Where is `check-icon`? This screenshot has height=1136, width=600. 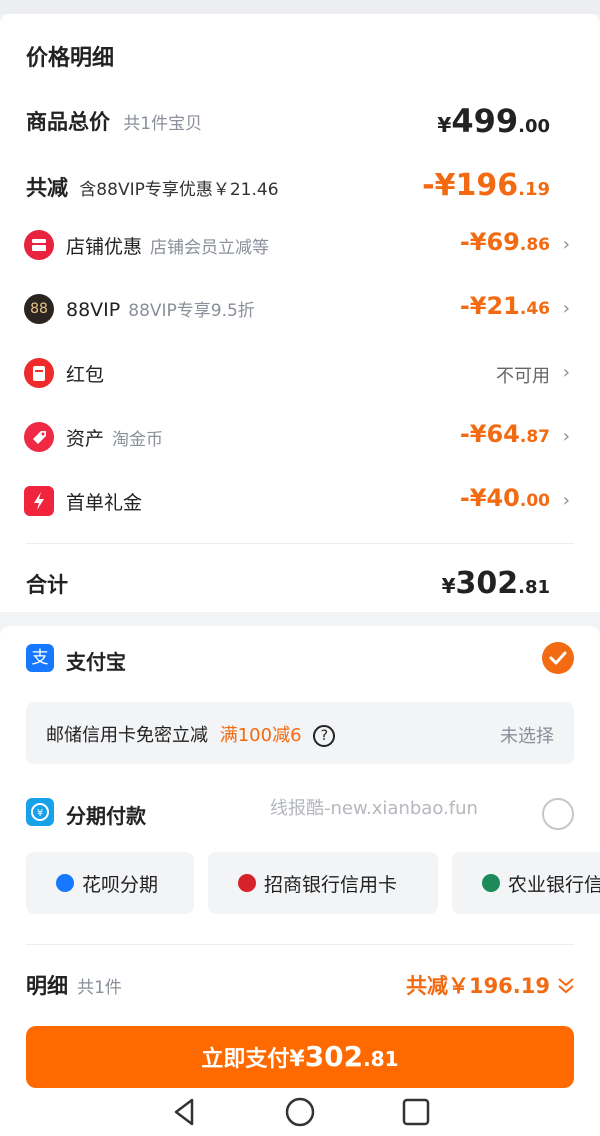
check-icon is located at coordinates (558, 658).